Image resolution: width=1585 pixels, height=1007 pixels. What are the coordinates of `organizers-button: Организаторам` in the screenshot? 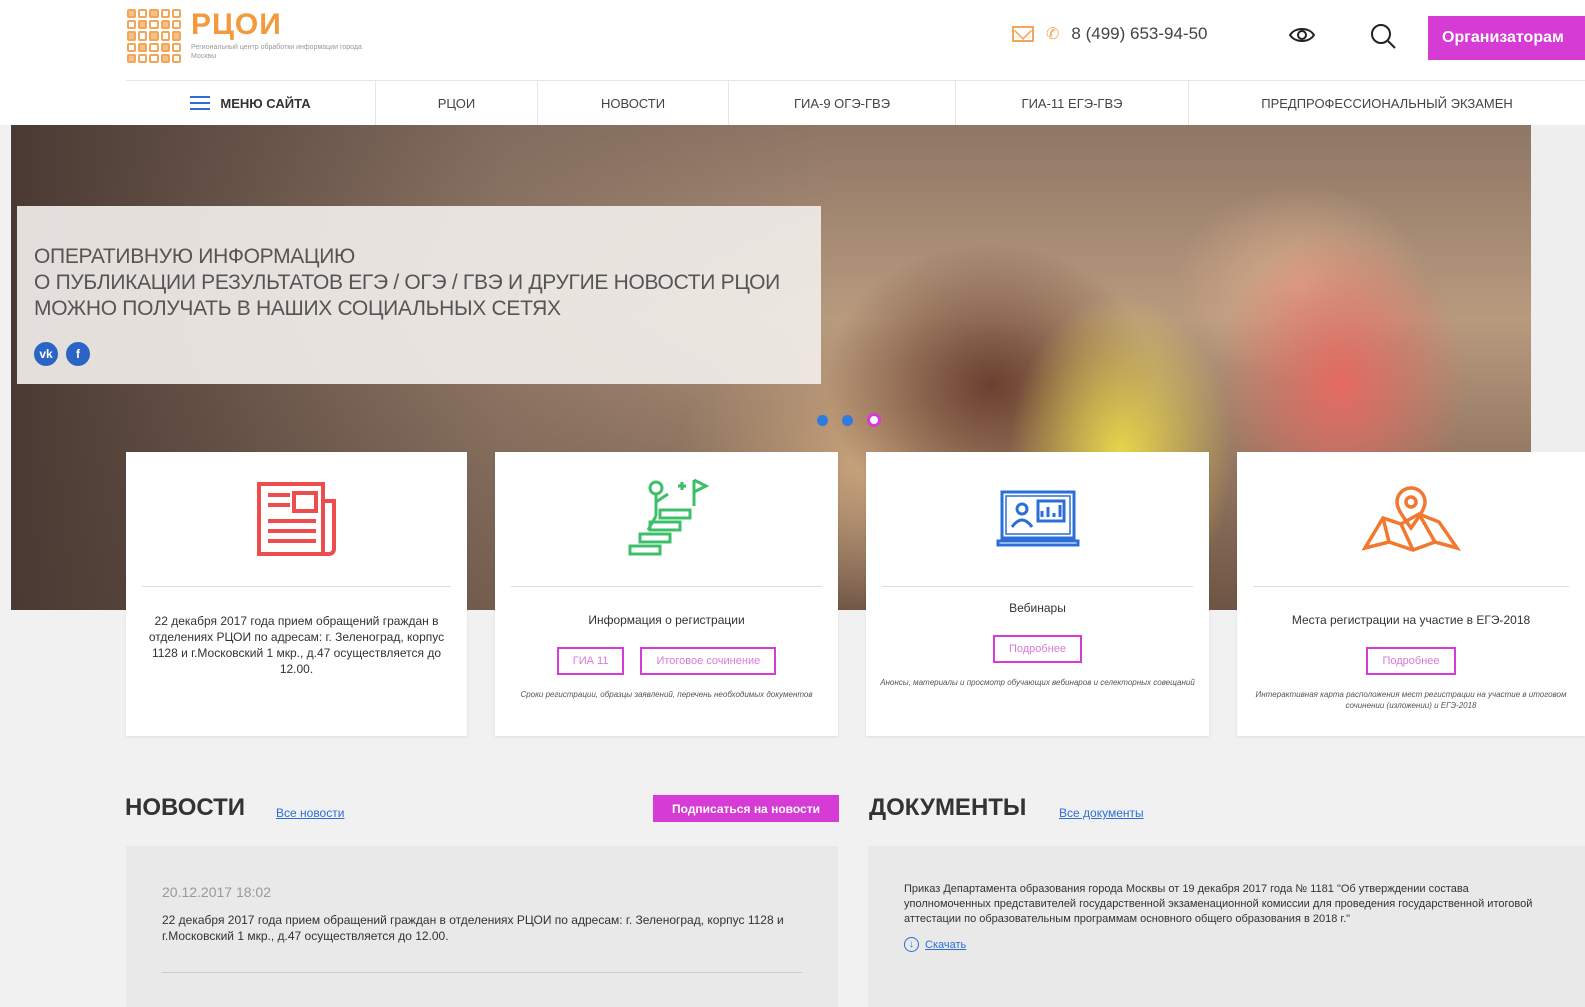 It's located at (1506, 38).